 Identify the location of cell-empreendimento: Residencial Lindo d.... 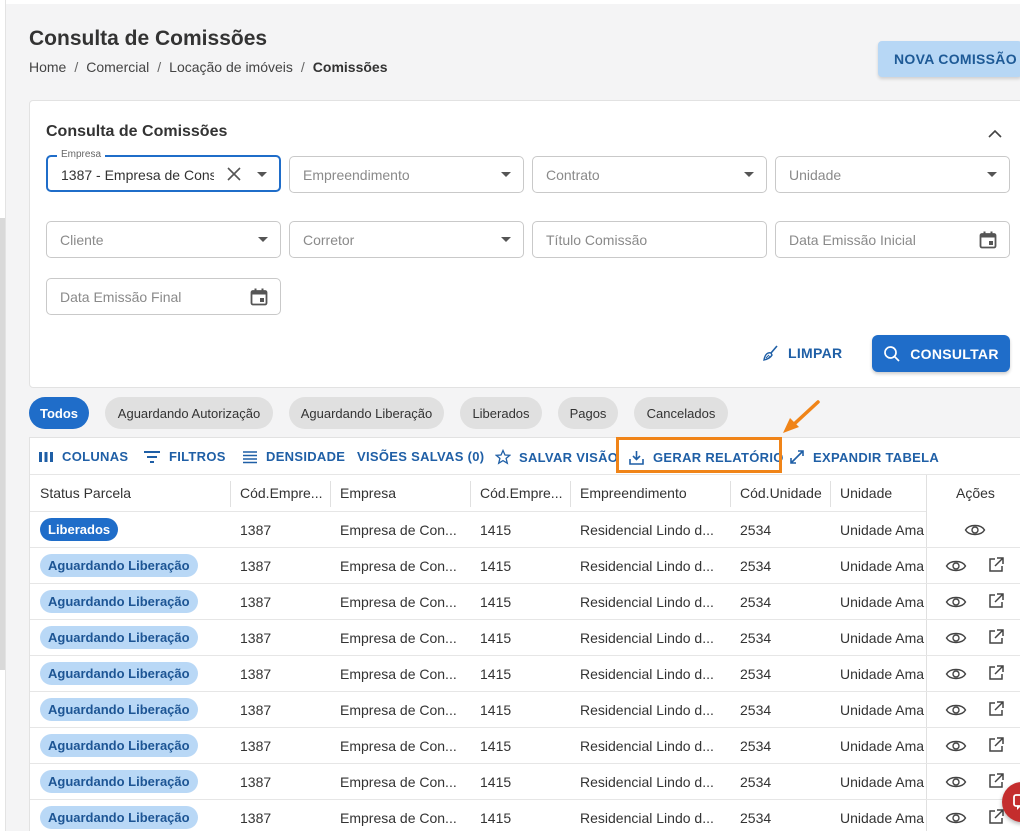
(647, 566).